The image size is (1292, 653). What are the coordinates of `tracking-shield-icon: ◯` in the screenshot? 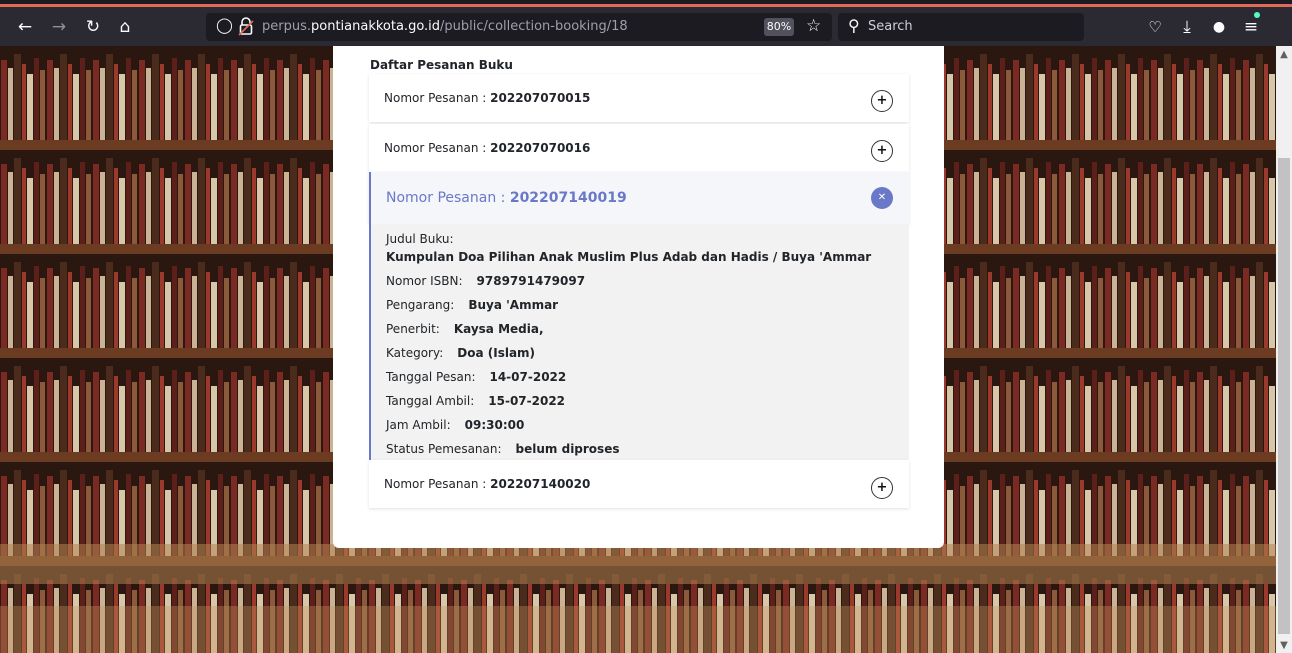 It's located at (224, 25).